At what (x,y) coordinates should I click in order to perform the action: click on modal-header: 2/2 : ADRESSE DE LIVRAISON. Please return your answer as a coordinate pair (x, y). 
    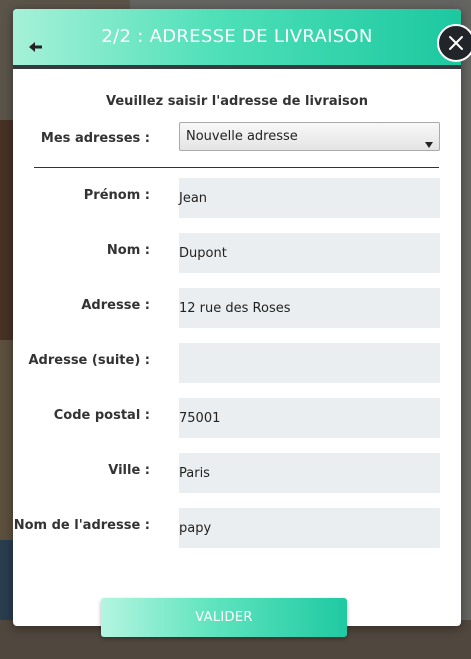
    Looking at the image, I should click on (237, 37).